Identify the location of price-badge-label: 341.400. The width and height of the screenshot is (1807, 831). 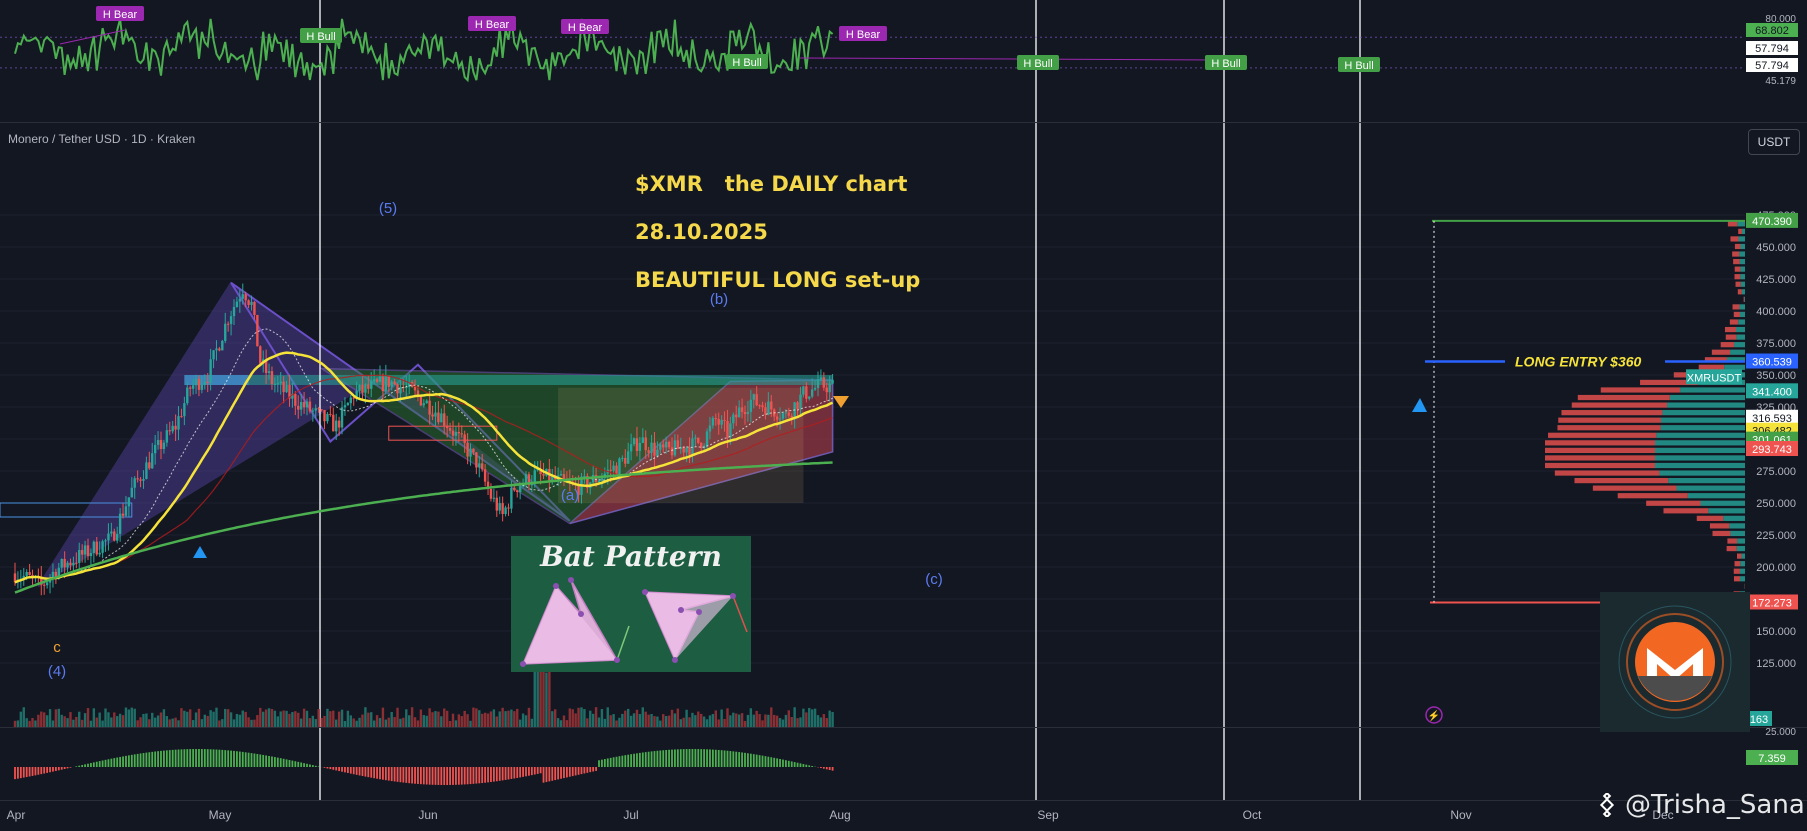
(1772, 392).